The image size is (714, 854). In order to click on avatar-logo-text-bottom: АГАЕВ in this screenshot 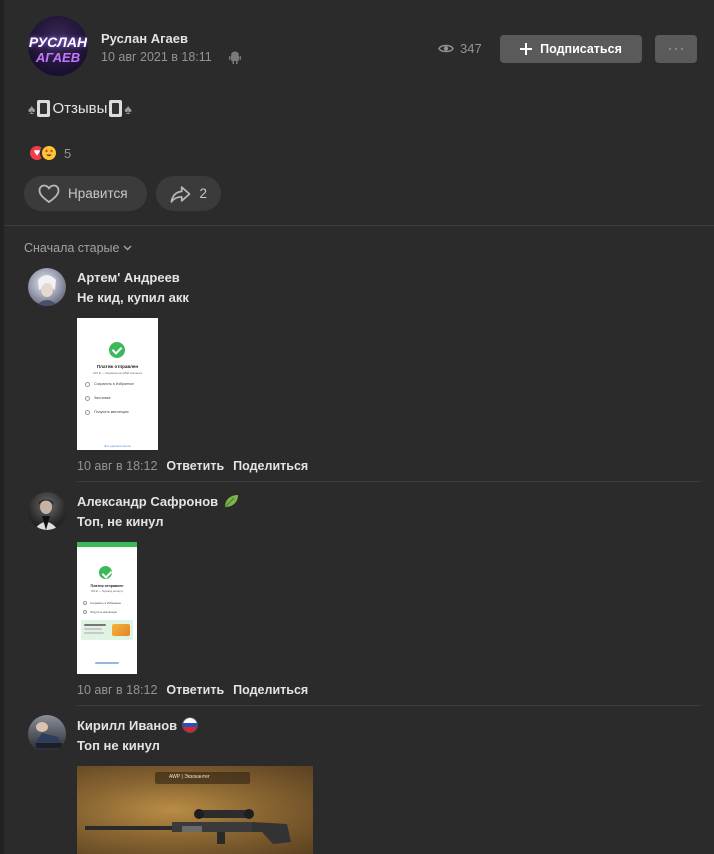, I will do `click(58, 57)`.